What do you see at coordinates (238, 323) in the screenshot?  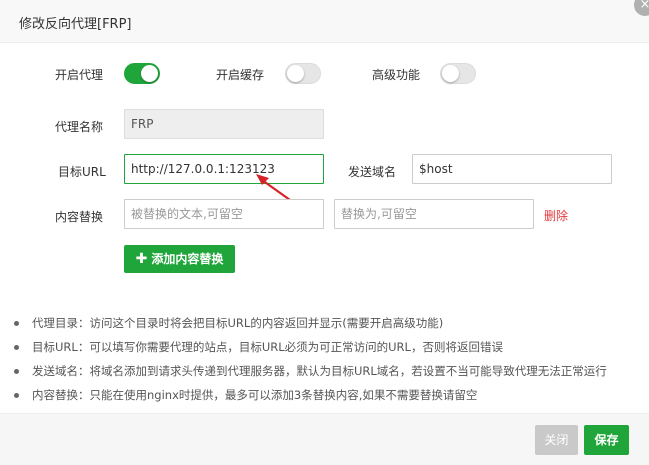 I see `tip-text: 代理目录：访问这个目录时将会把目标URL的内容返回并显示(需要开启高级功能)` at bounding box center [238, 323].